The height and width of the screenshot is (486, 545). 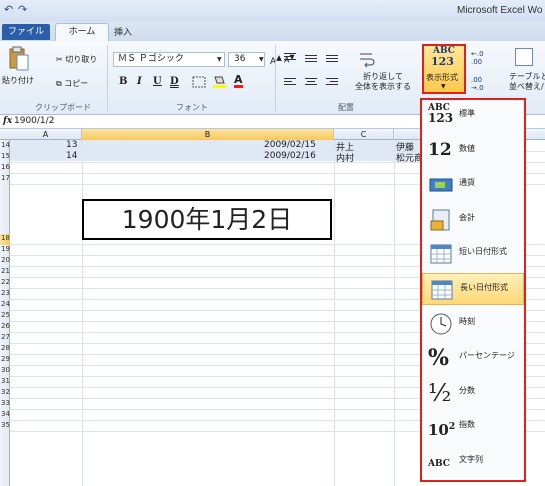 I want to click on column-header-b: B, so click(x=208, y=134).